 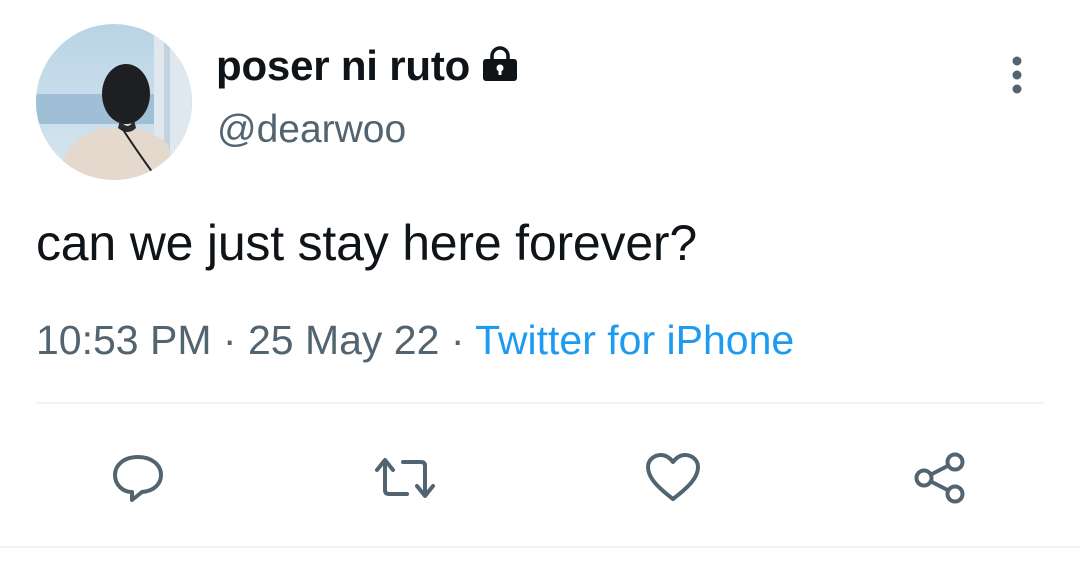 What do you see at coordinates (366, 243) in the screenshot?
I see `tweet-text: can we just stay here forever?` at bounding box center [366, 243].